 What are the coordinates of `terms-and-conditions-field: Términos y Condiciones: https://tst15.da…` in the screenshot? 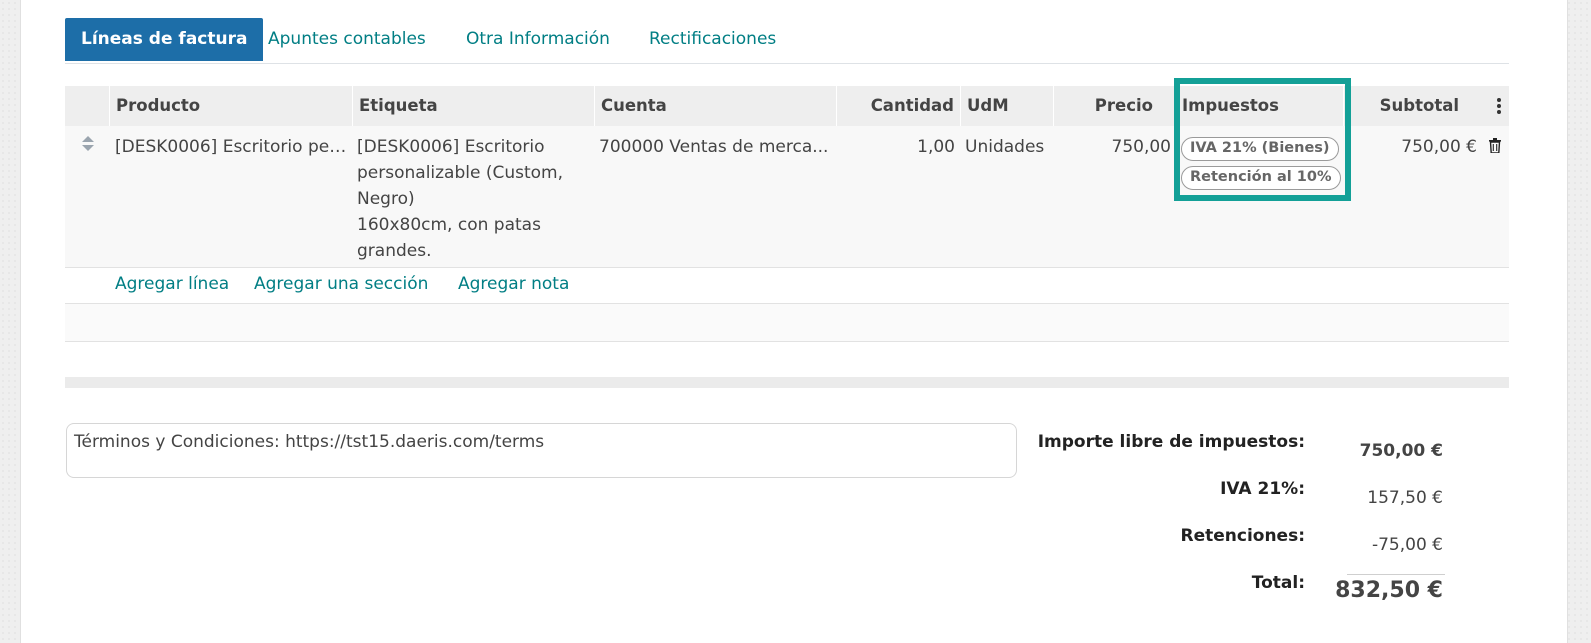 It's located at (541, 450).